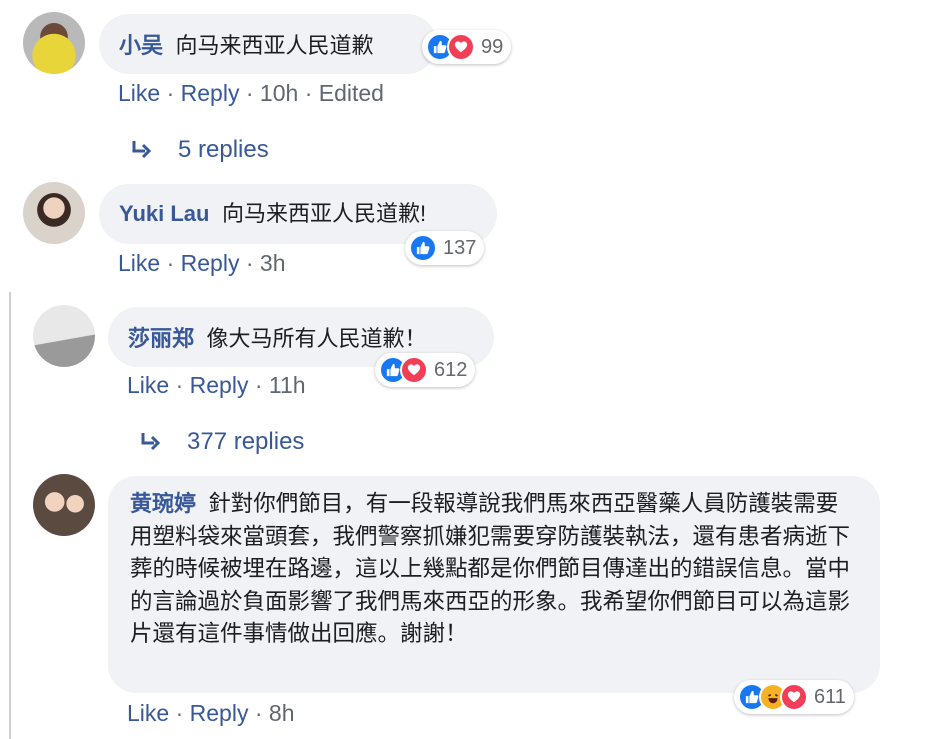 The height and width of the screenshot is (739, 940). What do you see at coordinates (141, 45) in the screenshot?
I see `comment-author: 小吴` at bounding box center [141, 45].